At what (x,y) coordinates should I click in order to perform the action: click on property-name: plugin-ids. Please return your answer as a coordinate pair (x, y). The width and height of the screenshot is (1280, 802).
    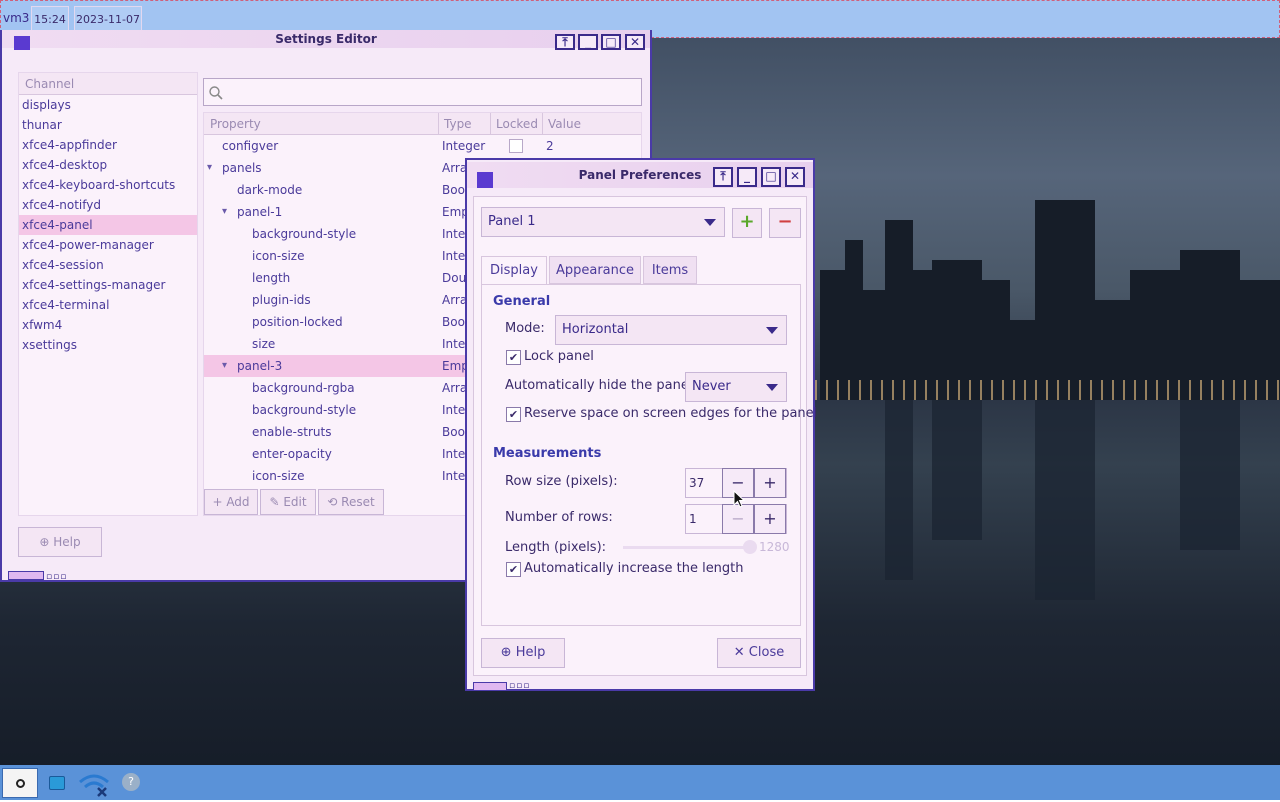
    Looking at the image, I should click on (281, 300).